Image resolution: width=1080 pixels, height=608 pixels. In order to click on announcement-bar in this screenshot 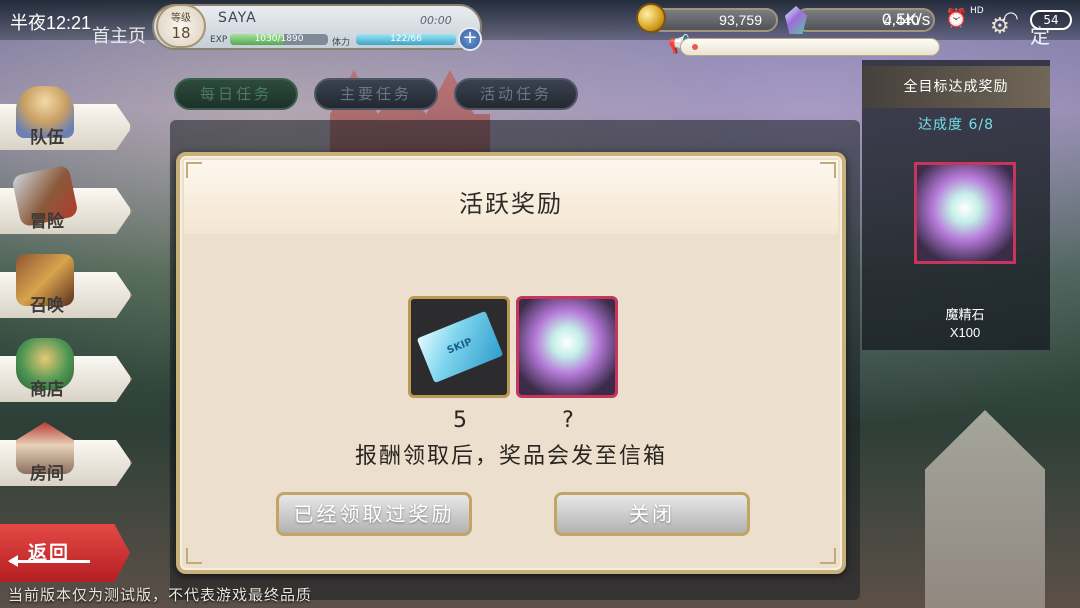, I will do `click(810, 47)`.